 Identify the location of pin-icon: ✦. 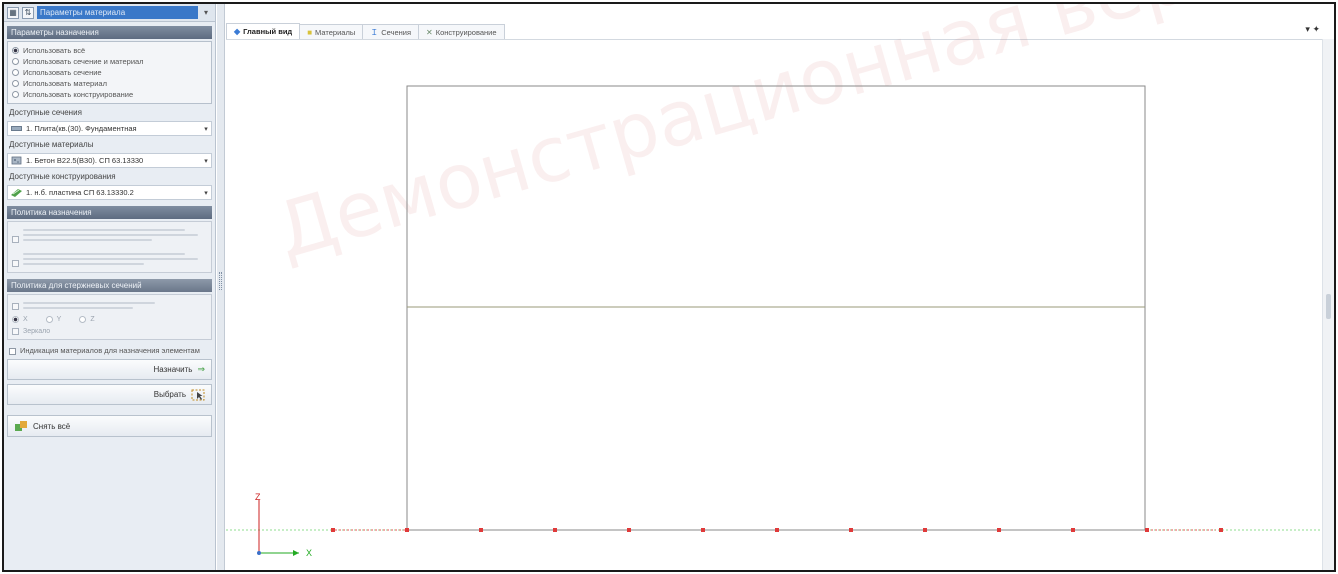
(1316, 29).